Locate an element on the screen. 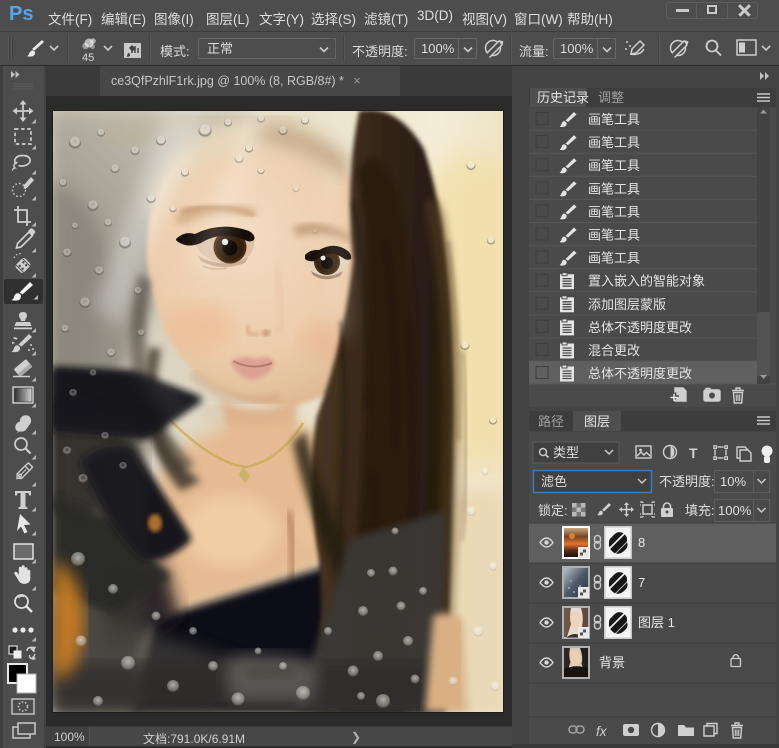 The image size is (779, 748). svg-text: fx is located at coordinates (602, 731).